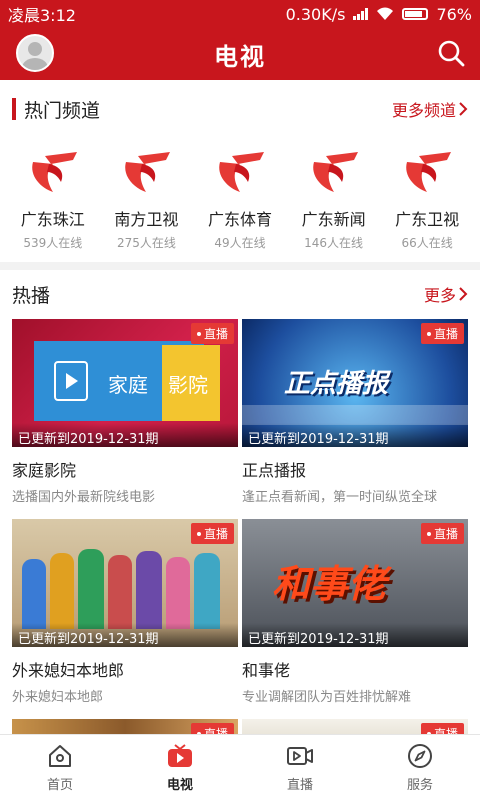 The height and width of the screenshot is (800, 480). I want to click on battery-level: 76%, so click(454, 14).